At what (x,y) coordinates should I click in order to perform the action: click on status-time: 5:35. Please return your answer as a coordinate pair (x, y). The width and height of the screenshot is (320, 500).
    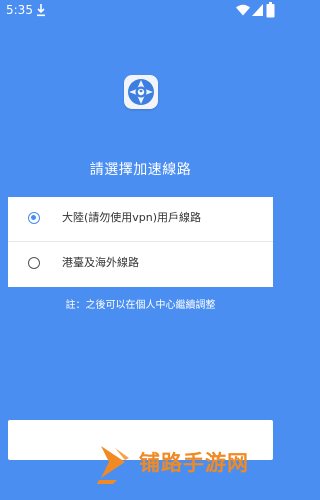
    Looking at the image, I should click on (19, 10).